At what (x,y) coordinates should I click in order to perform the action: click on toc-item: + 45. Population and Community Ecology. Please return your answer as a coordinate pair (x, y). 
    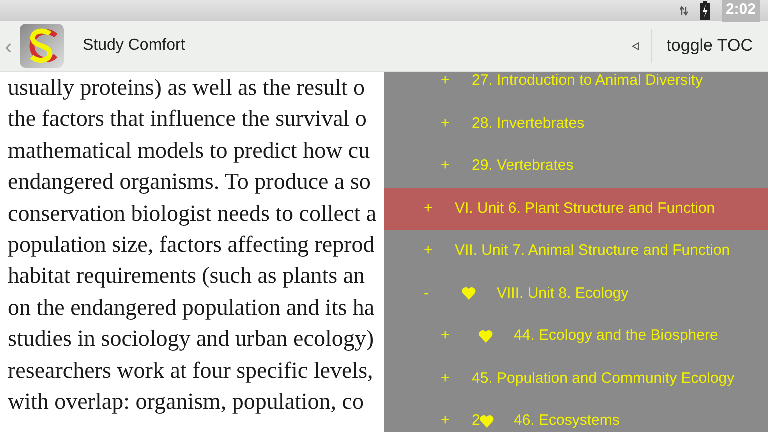
    Looking at the image, I should click on (576, 379).